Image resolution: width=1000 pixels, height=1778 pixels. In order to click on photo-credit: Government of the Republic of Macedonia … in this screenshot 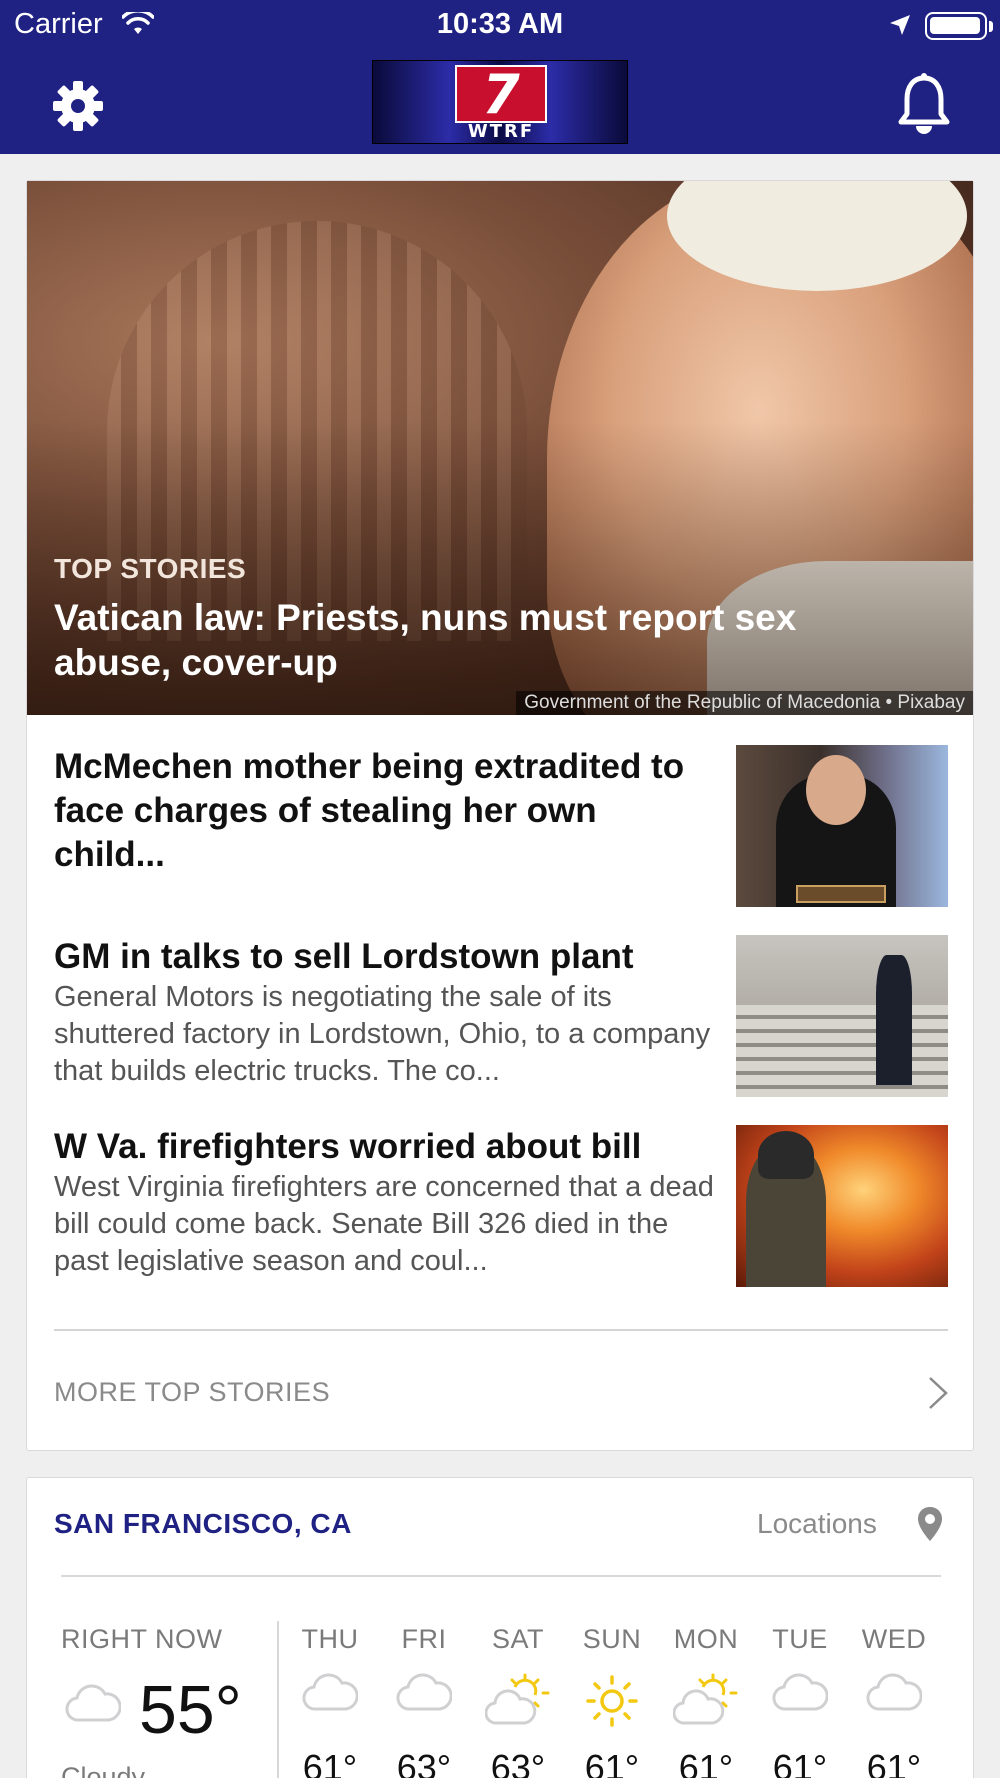, I will do `click(744, 703)`.